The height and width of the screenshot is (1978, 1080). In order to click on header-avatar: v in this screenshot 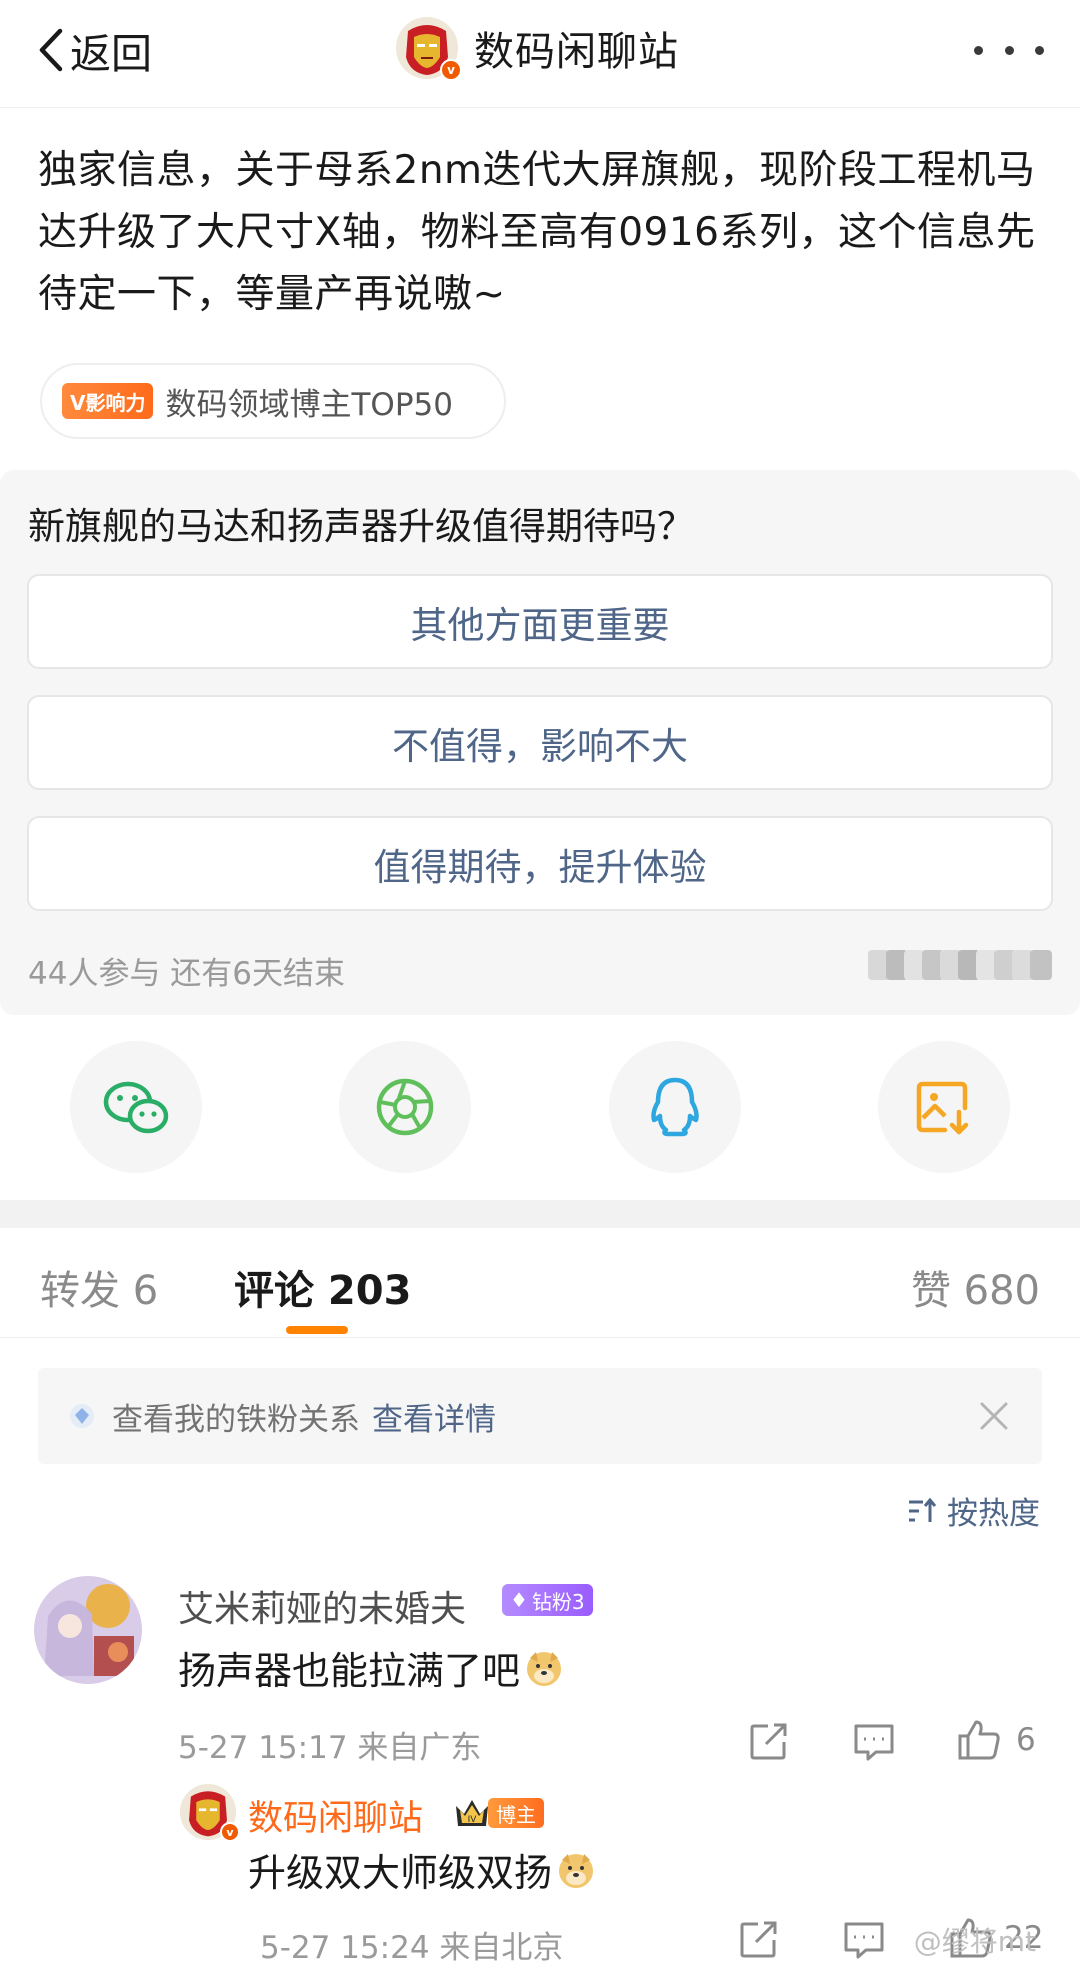, I will do `click(429, 49)`.